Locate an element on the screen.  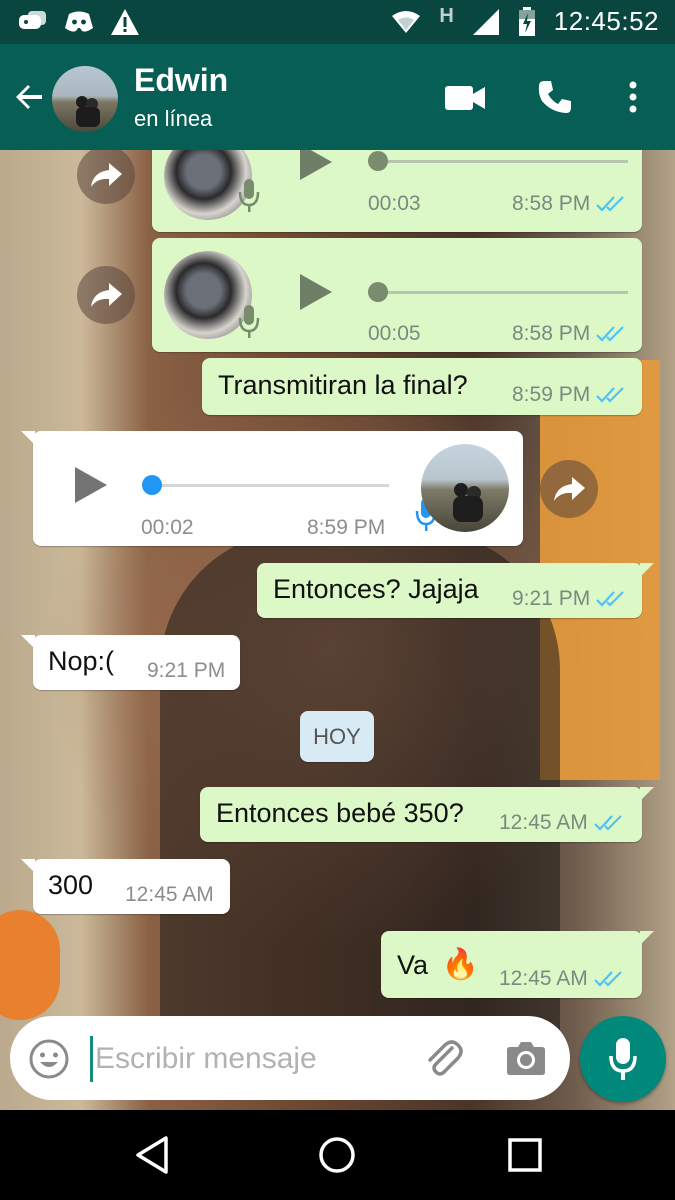
message-text: 300 is located at coordinates (71, 885).